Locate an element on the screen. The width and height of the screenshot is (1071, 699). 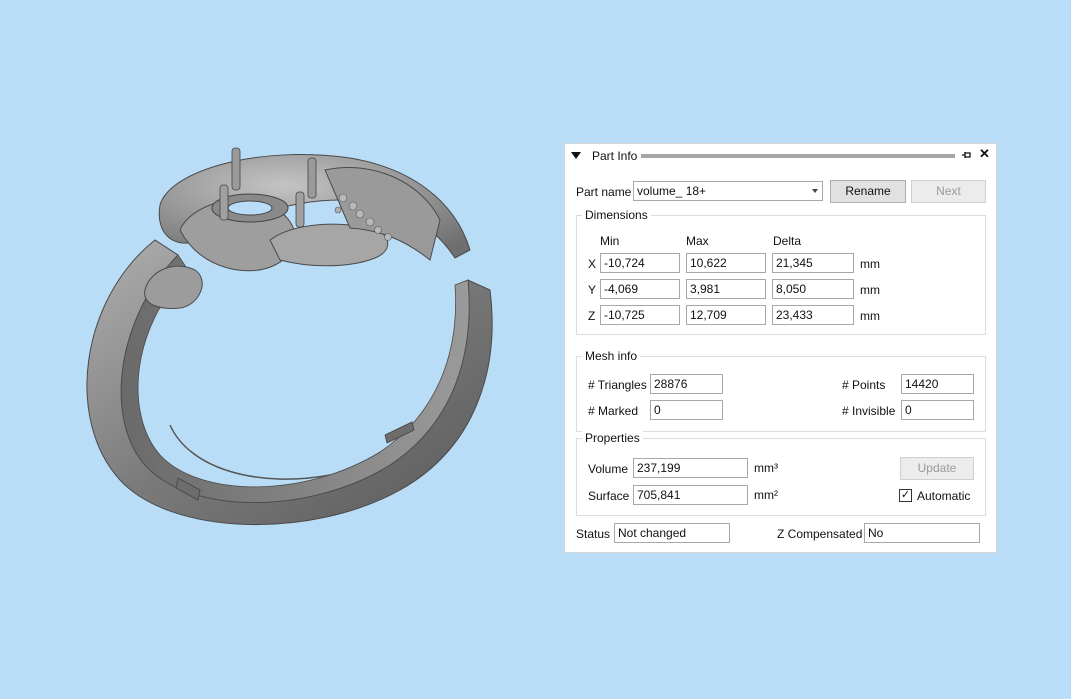
axis-y-label: Y is located at coordinates (592, 290).